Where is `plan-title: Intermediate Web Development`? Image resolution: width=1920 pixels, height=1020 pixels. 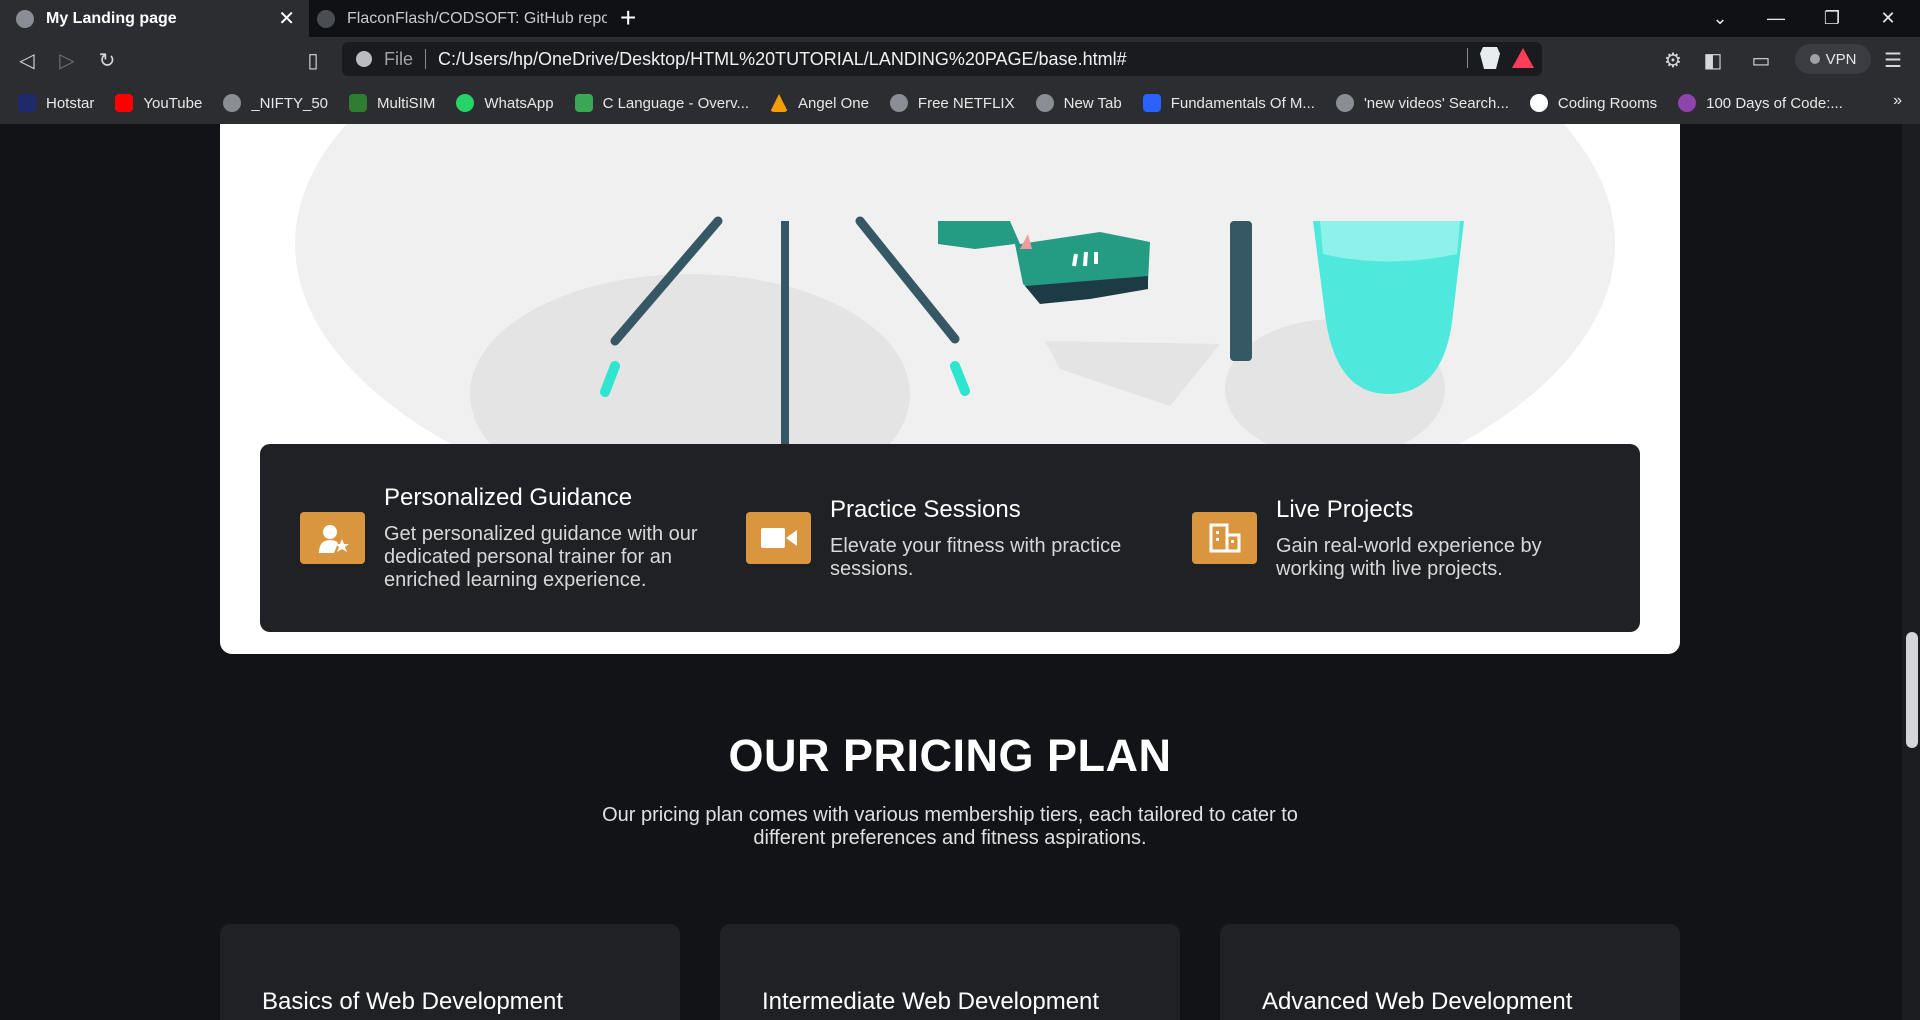
plan-title: Intermediate Web Development is located at coordinates (931, 1001).